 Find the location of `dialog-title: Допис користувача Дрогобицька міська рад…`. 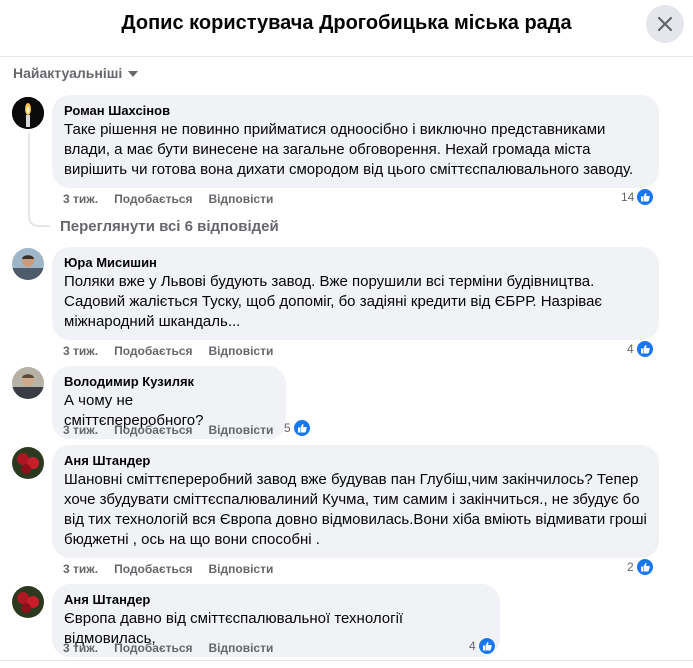

dialog-title: Допис користувача Дрогобицька міська рад… is located at coordinates (346, 23).